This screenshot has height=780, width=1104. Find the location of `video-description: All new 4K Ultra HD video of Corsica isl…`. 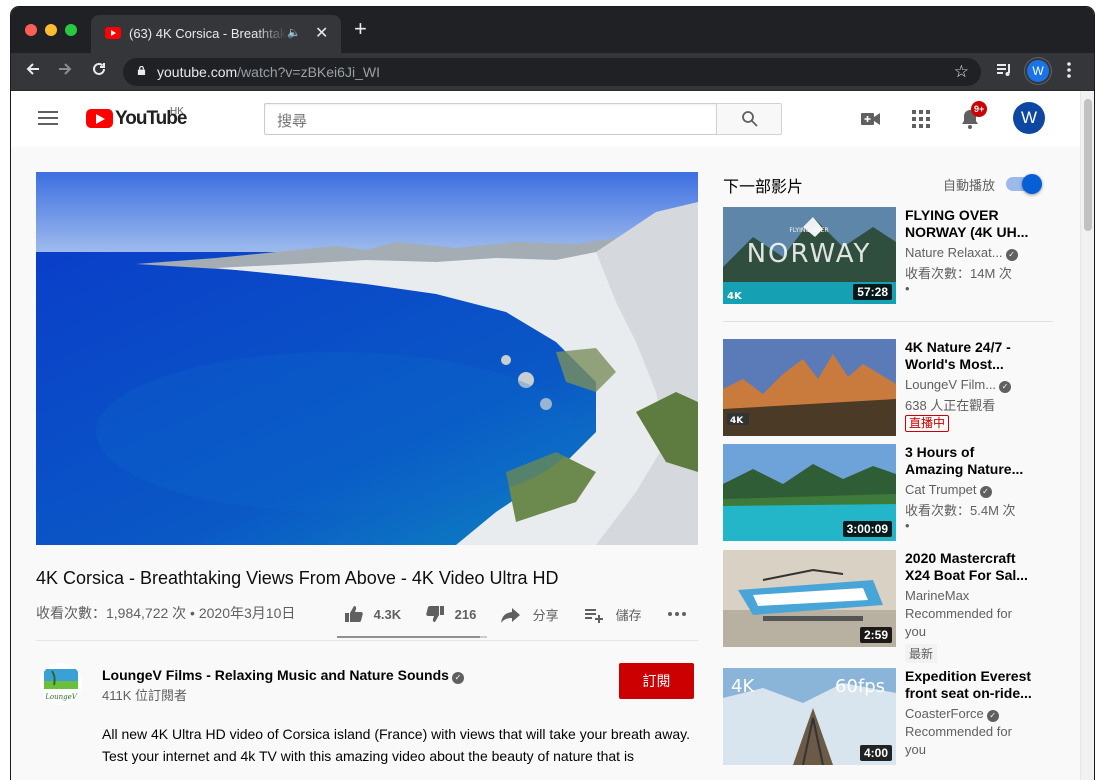

video-description: All new 4K Ultra HD video of Corsica isl… is located at coordinates (396, 745).